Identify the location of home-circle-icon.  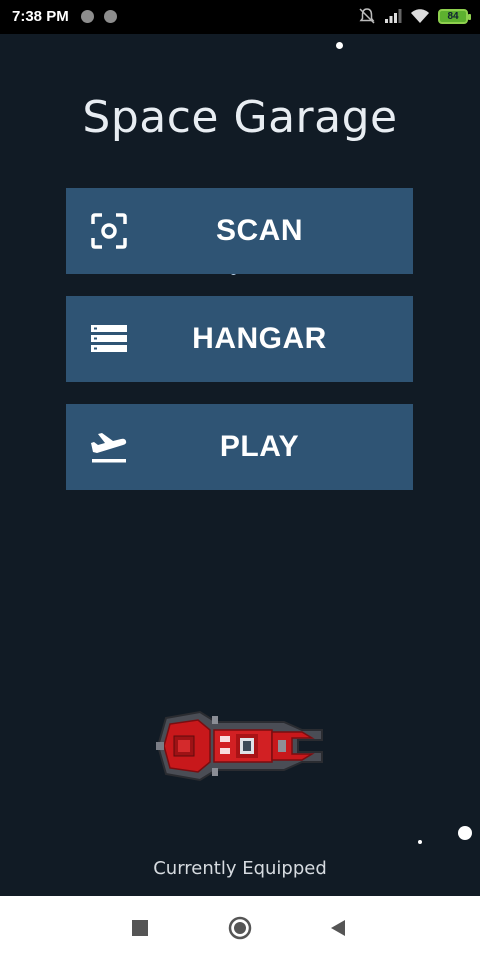
(240, 928).